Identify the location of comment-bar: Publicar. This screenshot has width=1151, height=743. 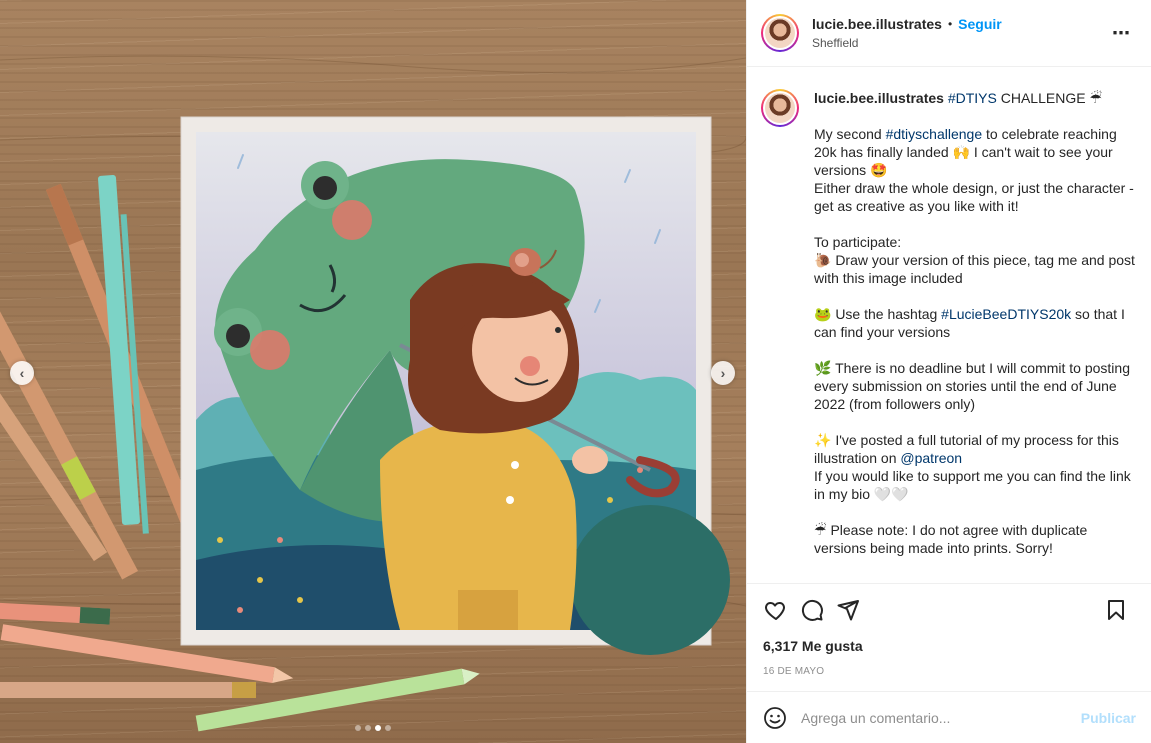
(949, 717).